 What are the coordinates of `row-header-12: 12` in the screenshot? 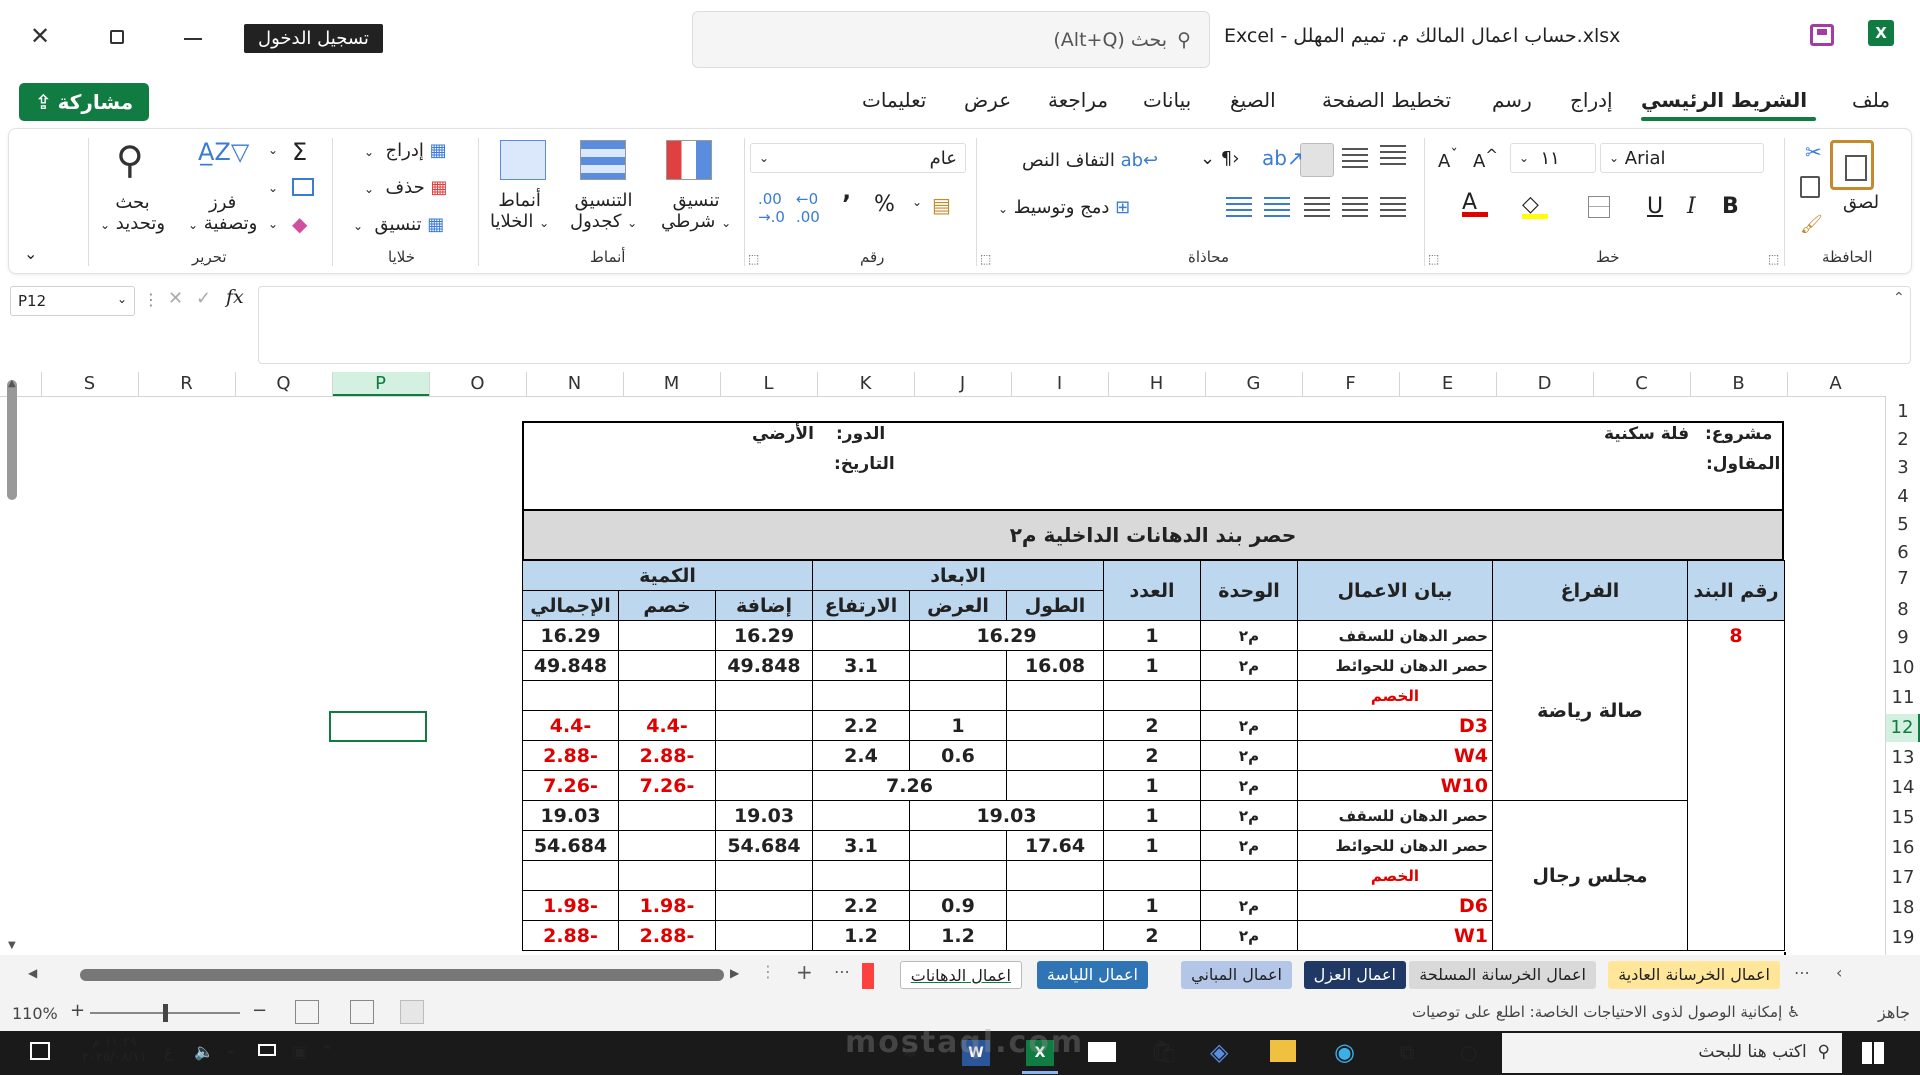 It's located at (1903, 728).